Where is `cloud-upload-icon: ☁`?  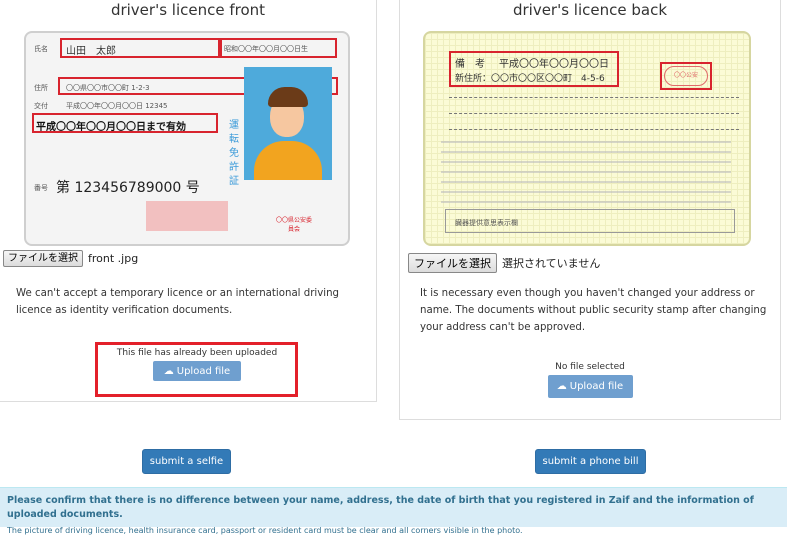 cloud-upload-icon: ☁ is located at coordinates (561, 386).